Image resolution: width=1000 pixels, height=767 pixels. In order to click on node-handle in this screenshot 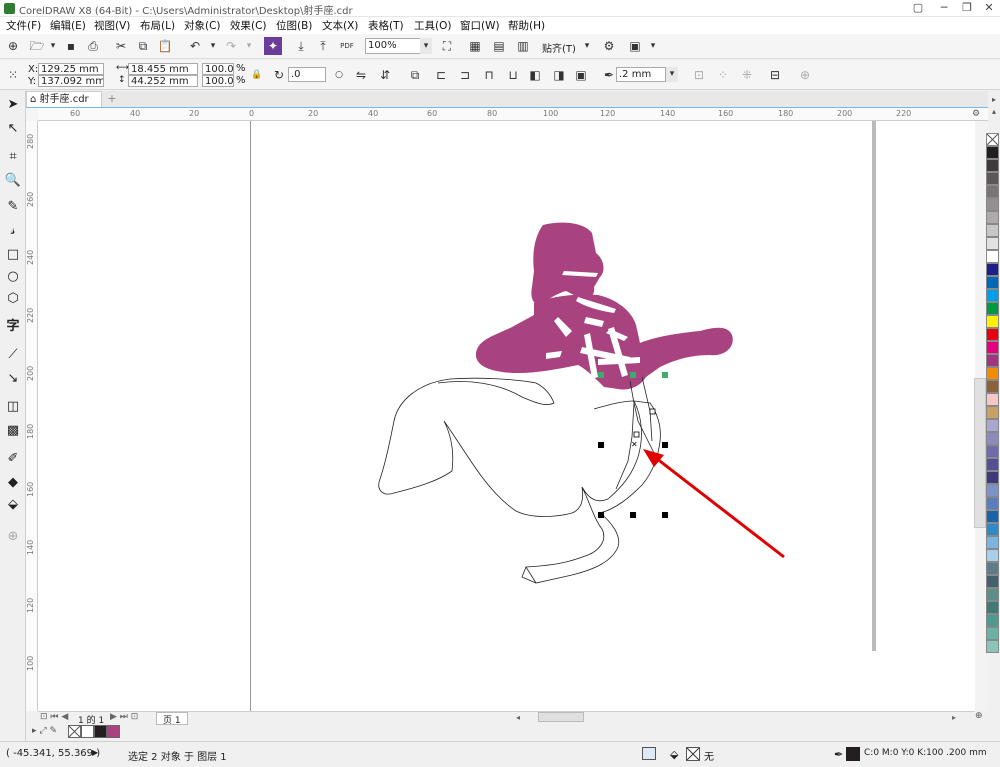, I will do `click(636, 434)`.